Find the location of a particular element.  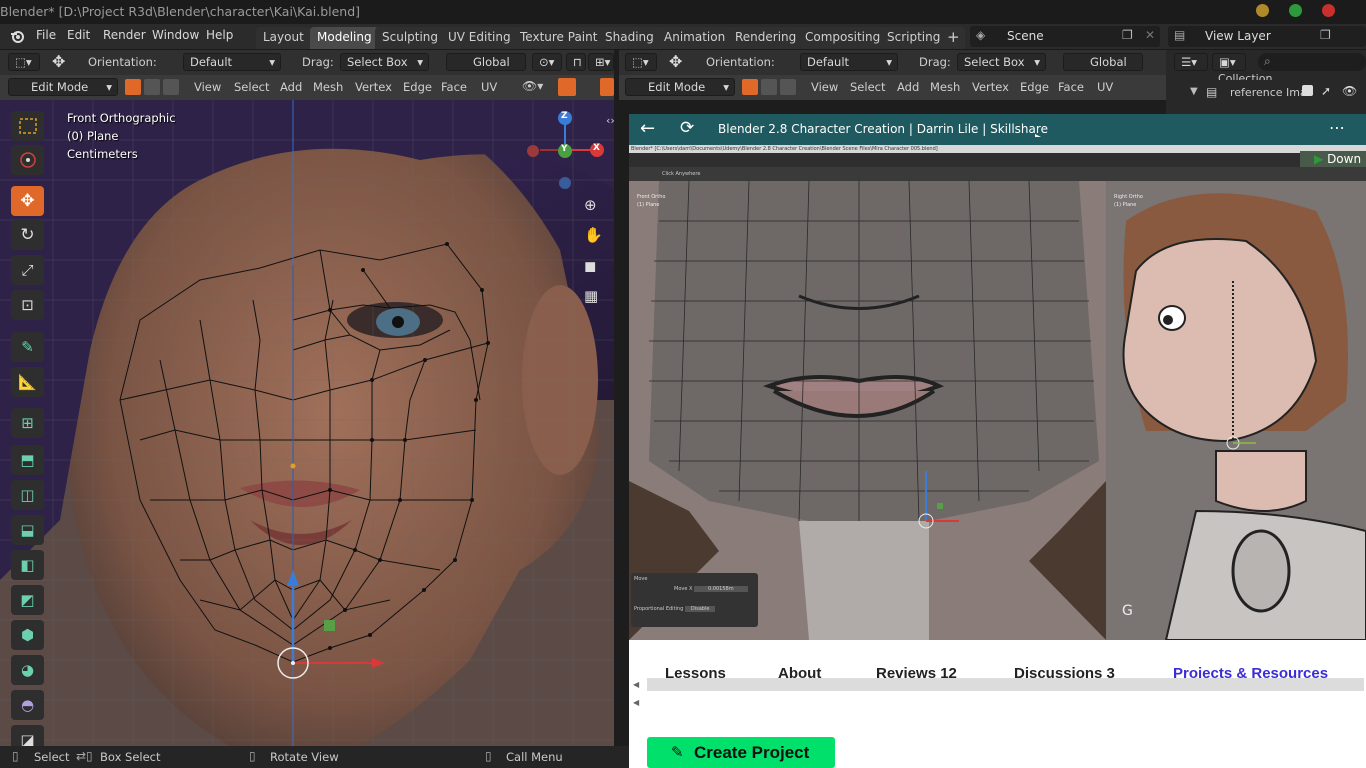

pan-hand-icon: ✋ is located at coordinates (593, 235).